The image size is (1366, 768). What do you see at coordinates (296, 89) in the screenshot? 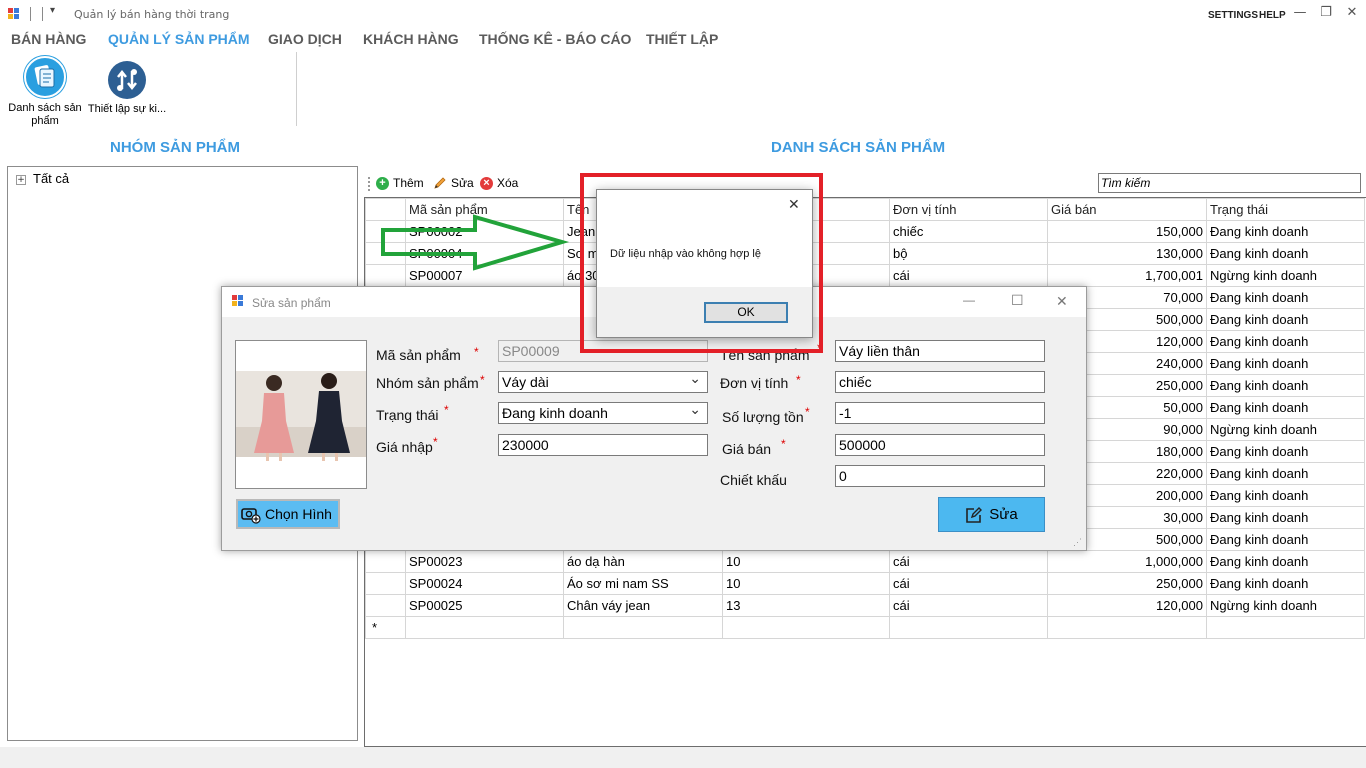
I see `ribbon-divider` at bounding box center [296, 89].